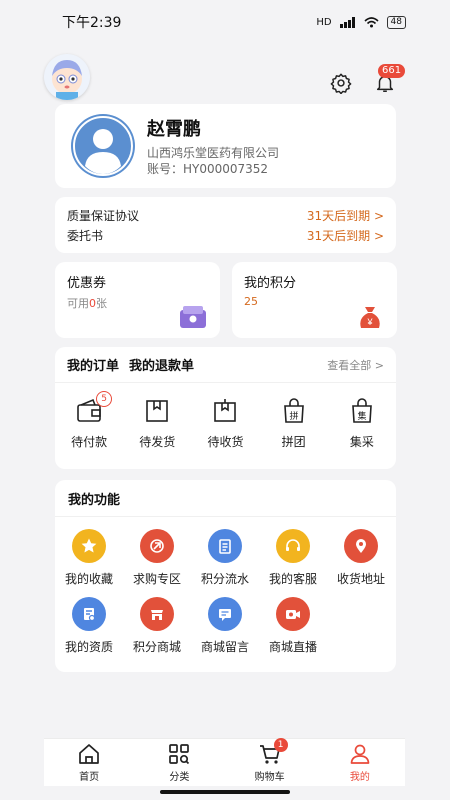 This screenshot has width=450, height=800. Describe the element at coordinates (361, 22) in the screenshot. I see `status-indicators: HD 48` at that location.